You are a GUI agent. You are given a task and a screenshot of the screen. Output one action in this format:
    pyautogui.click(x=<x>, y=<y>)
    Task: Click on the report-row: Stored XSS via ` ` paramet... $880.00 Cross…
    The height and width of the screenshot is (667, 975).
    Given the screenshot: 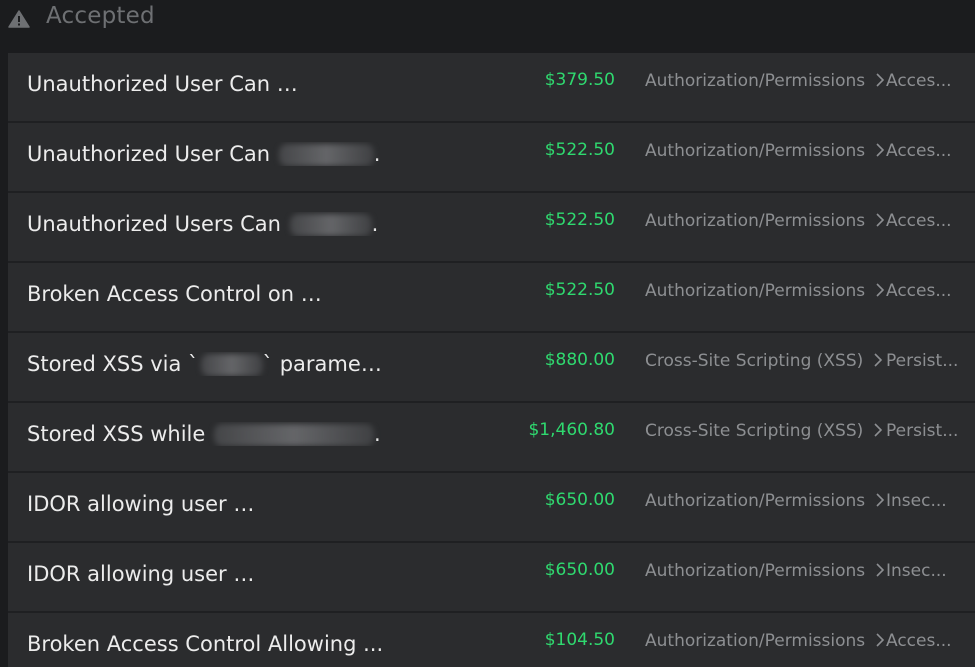 What is the action you would take?
    pyautogui.click(x=491, y=368)
    